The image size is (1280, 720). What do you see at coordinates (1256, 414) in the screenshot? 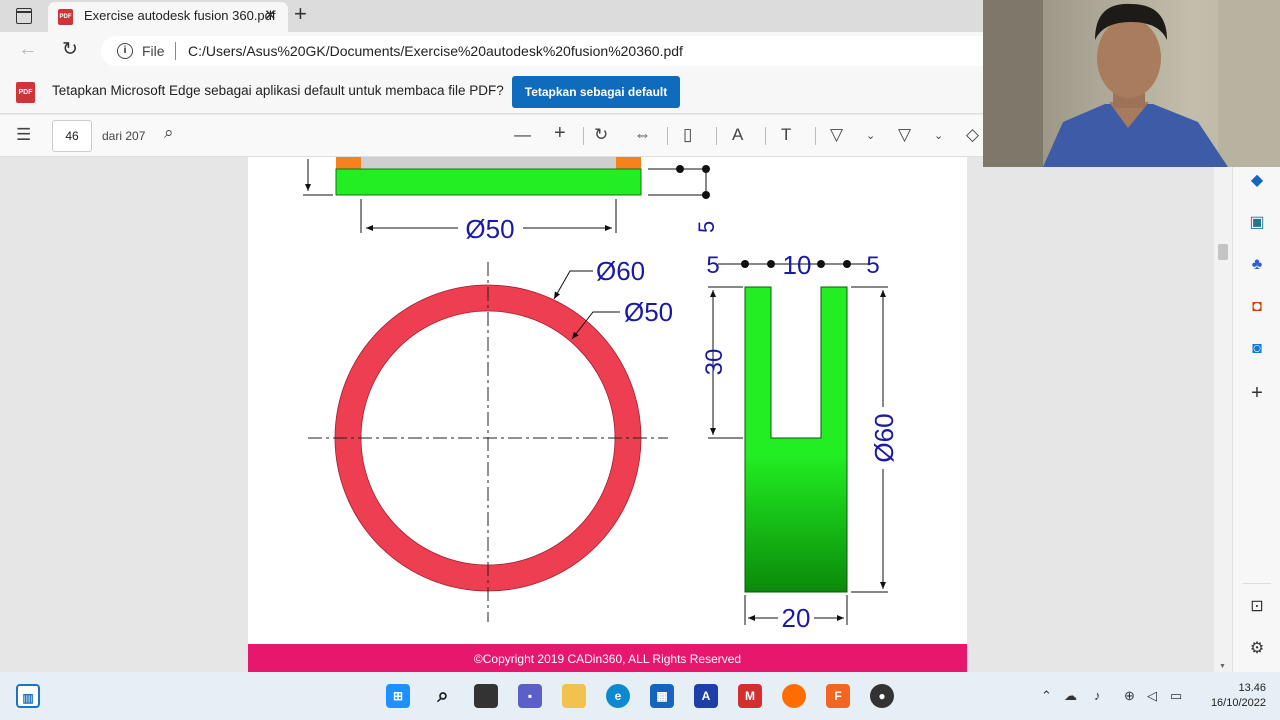
I see `edge-sidebar: ◆ ▣ ♣ ◘ ◙ + ⊡ ⚙` at bounding box center [1256, 414].